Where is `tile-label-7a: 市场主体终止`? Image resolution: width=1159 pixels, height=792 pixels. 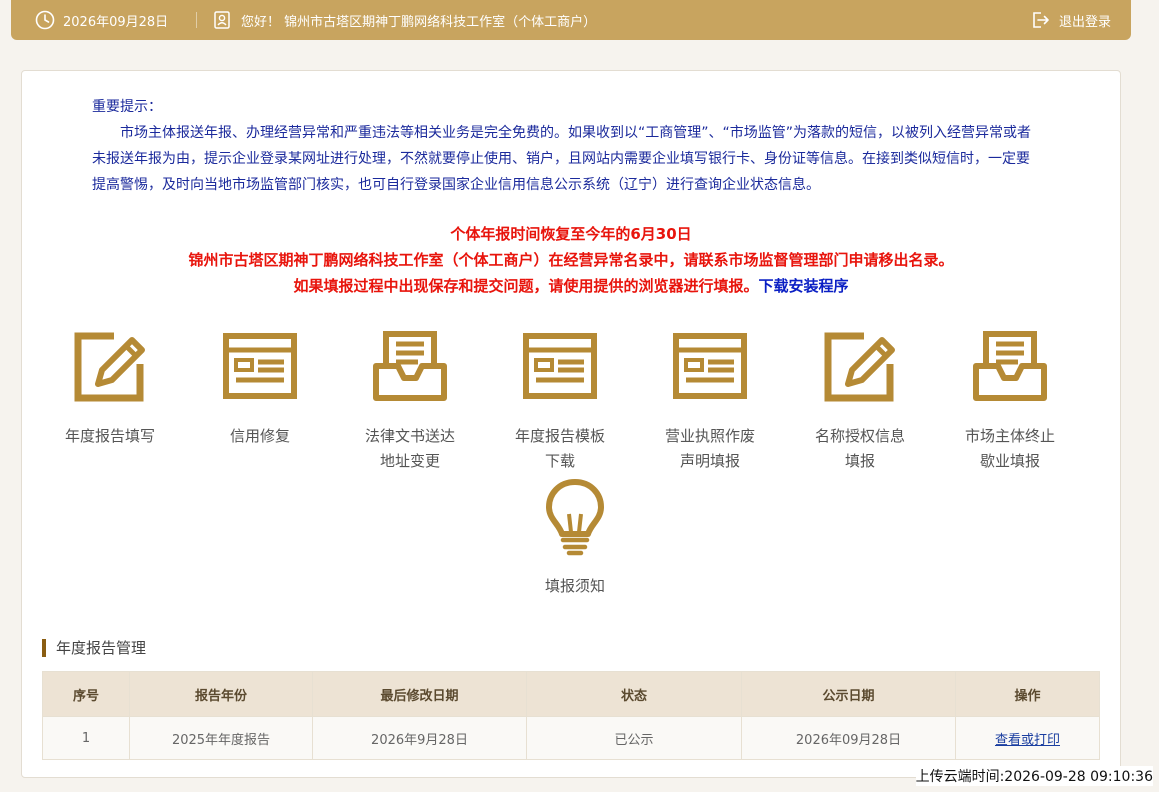 tile-label-7a: 市场主体终止 is located at coordinates (1009, 436).